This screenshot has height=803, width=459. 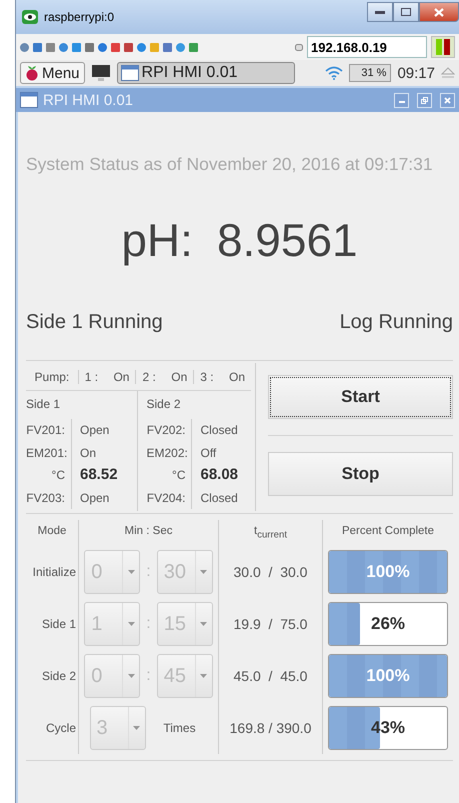 I want to click on column-header: Min : Sec, so click(x=148, y=533).